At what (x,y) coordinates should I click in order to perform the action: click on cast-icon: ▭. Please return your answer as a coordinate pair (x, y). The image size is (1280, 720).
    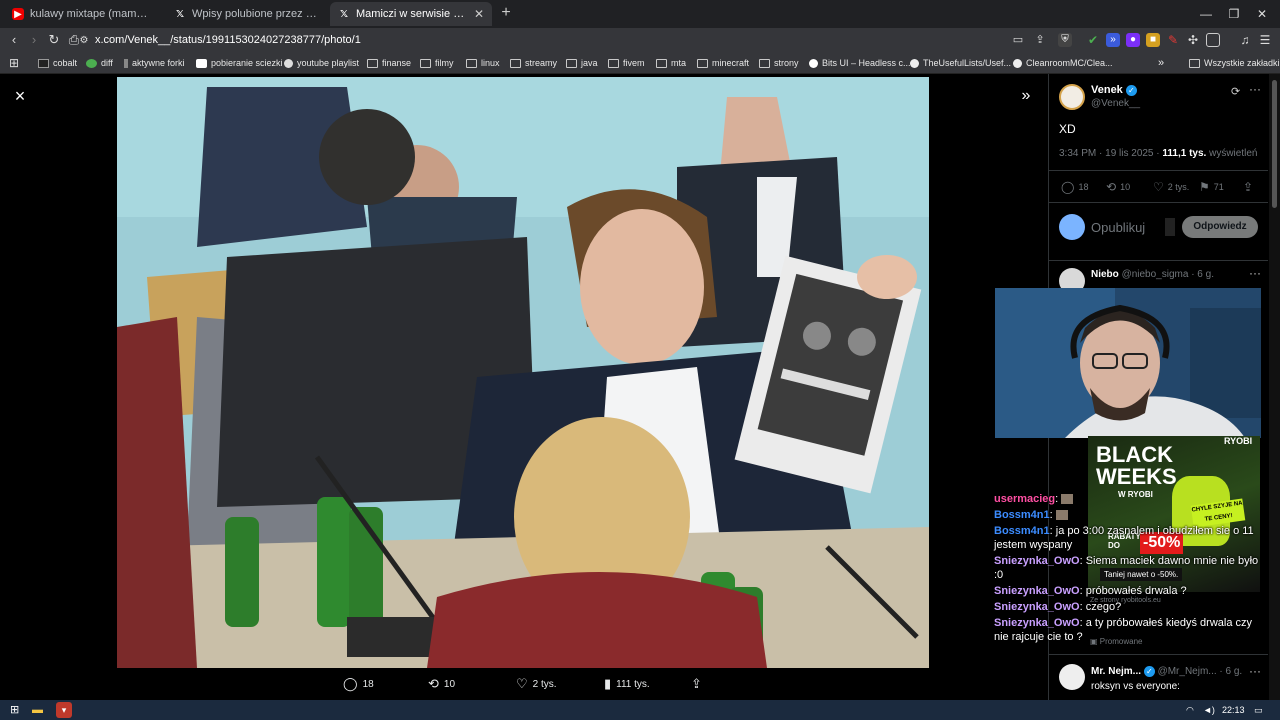
    Looking at the image, I should click on (1018, 40).